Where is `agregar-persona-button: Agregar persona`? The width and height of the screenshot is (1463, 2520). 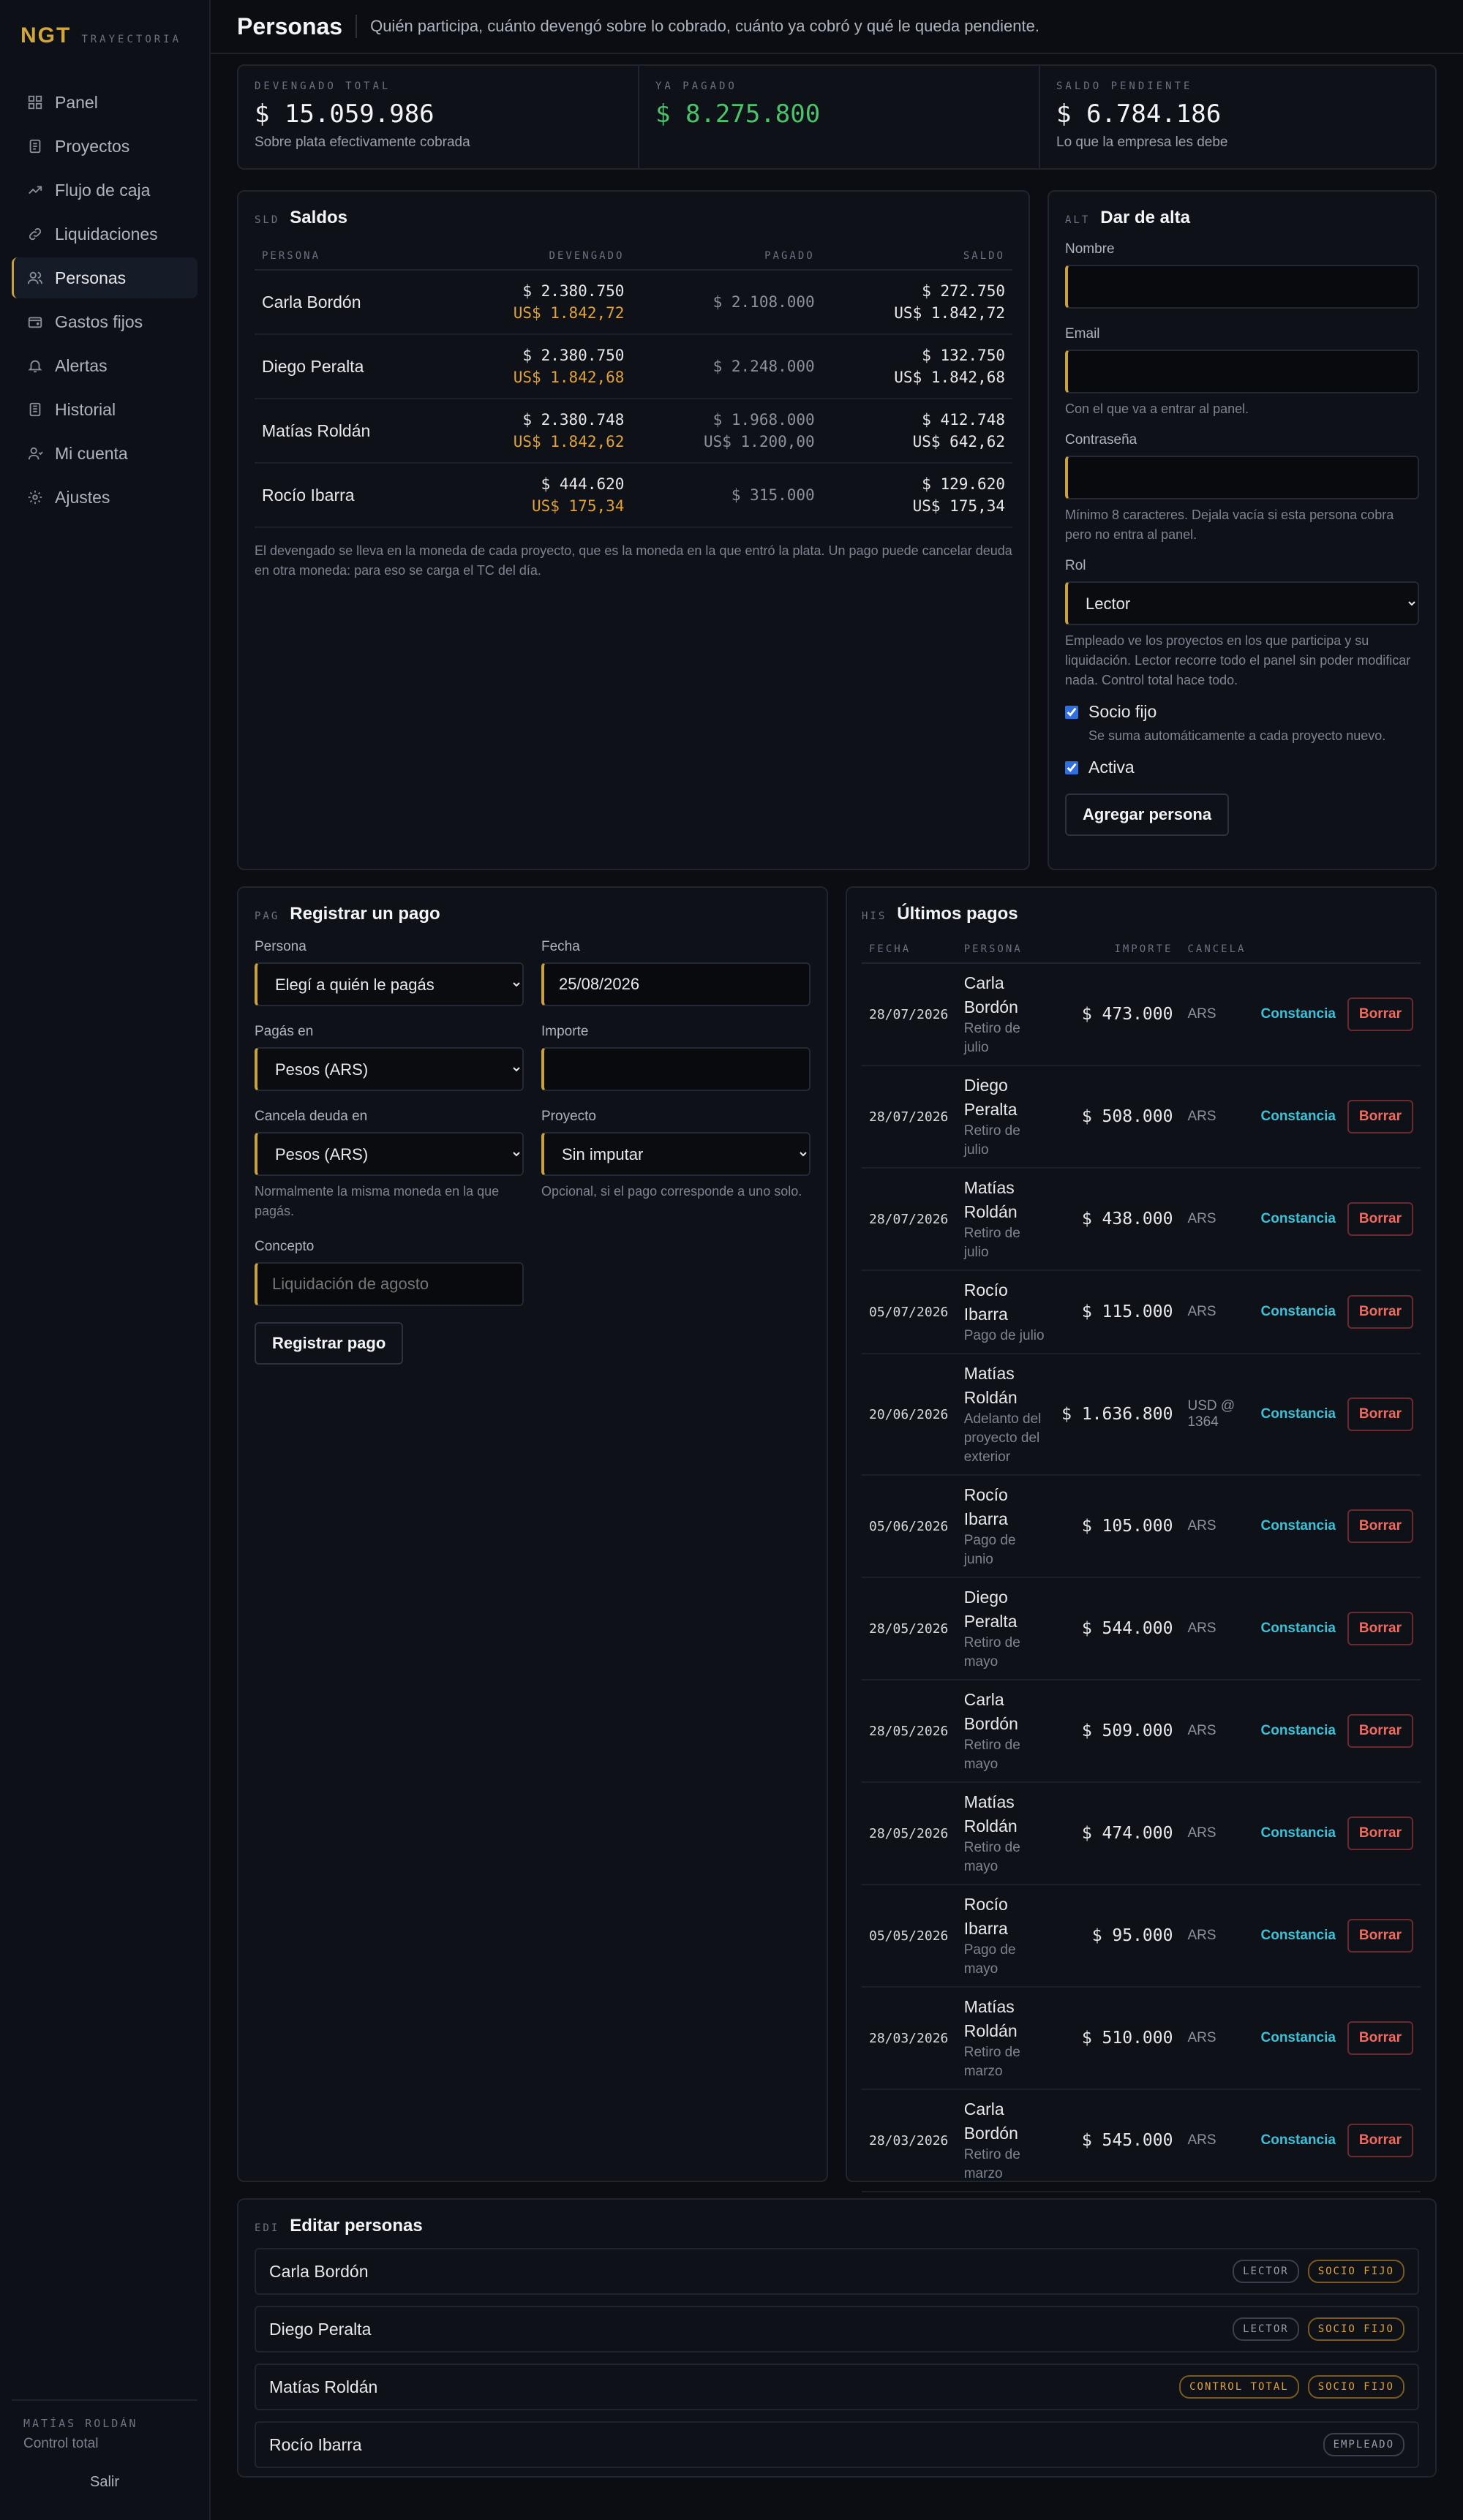
agregar-persona-button: Agregar persona is located at coordinates (1147, 814).